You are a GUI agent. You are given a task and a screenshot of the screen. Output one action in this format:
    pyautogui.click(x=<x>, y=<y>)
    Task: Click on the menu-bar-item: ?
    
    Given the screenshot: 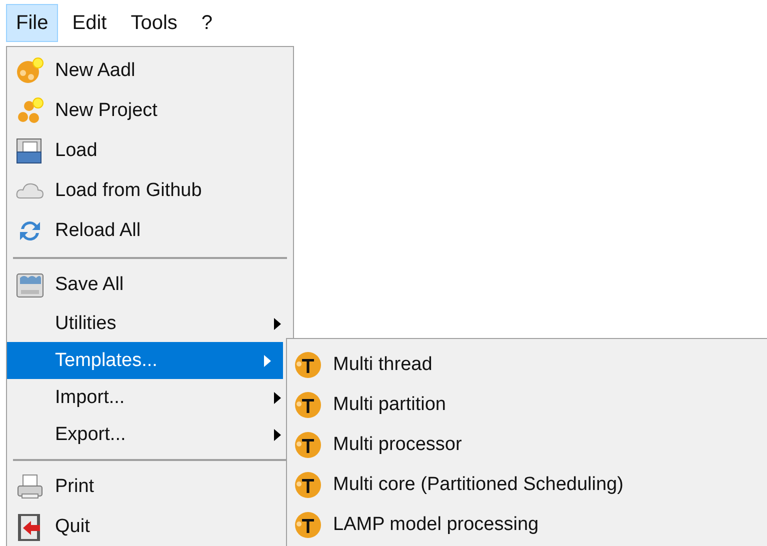 What is the action you would take?
    pyautogui.click(x=207, y=23)
    